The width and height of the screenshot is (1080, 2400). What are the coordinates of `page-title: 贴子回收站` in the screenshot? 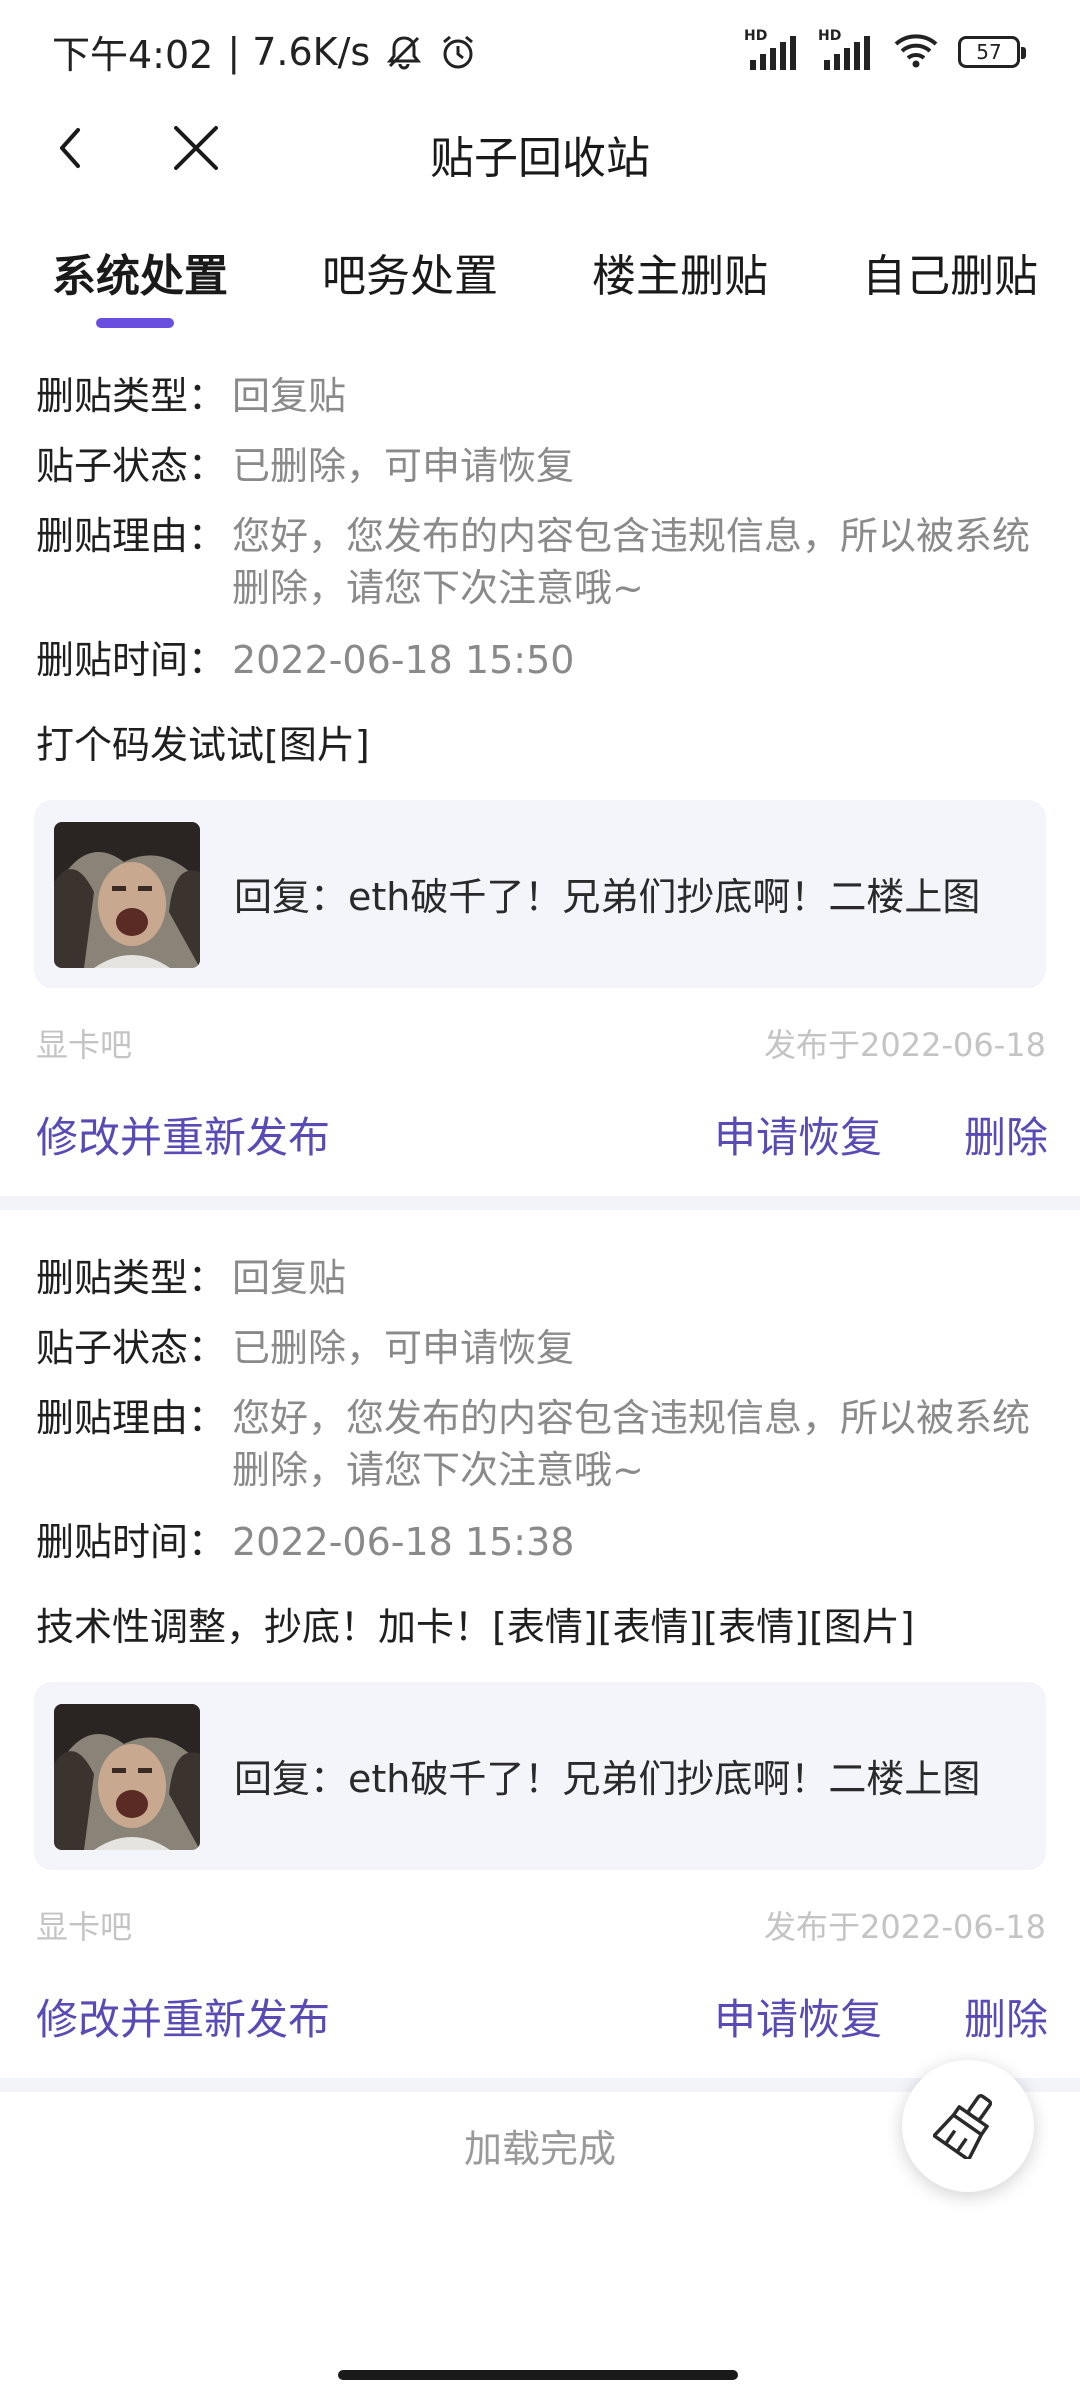 It's located at (540, 158).